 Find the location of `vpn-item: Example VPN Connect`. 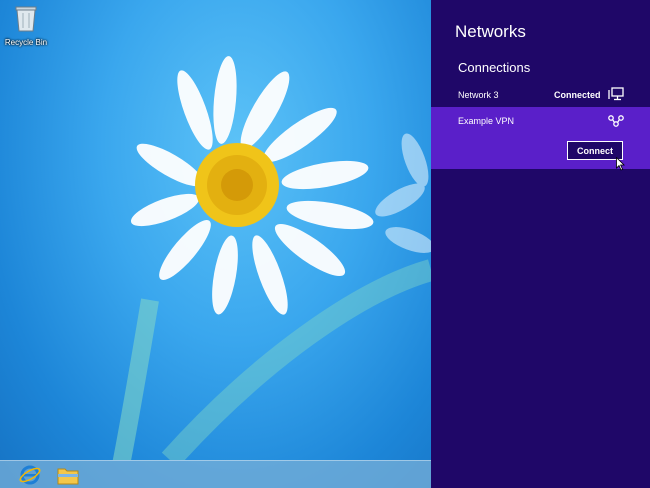

vpn-item: Example VPN Connect is located at coordinates (540, 139).